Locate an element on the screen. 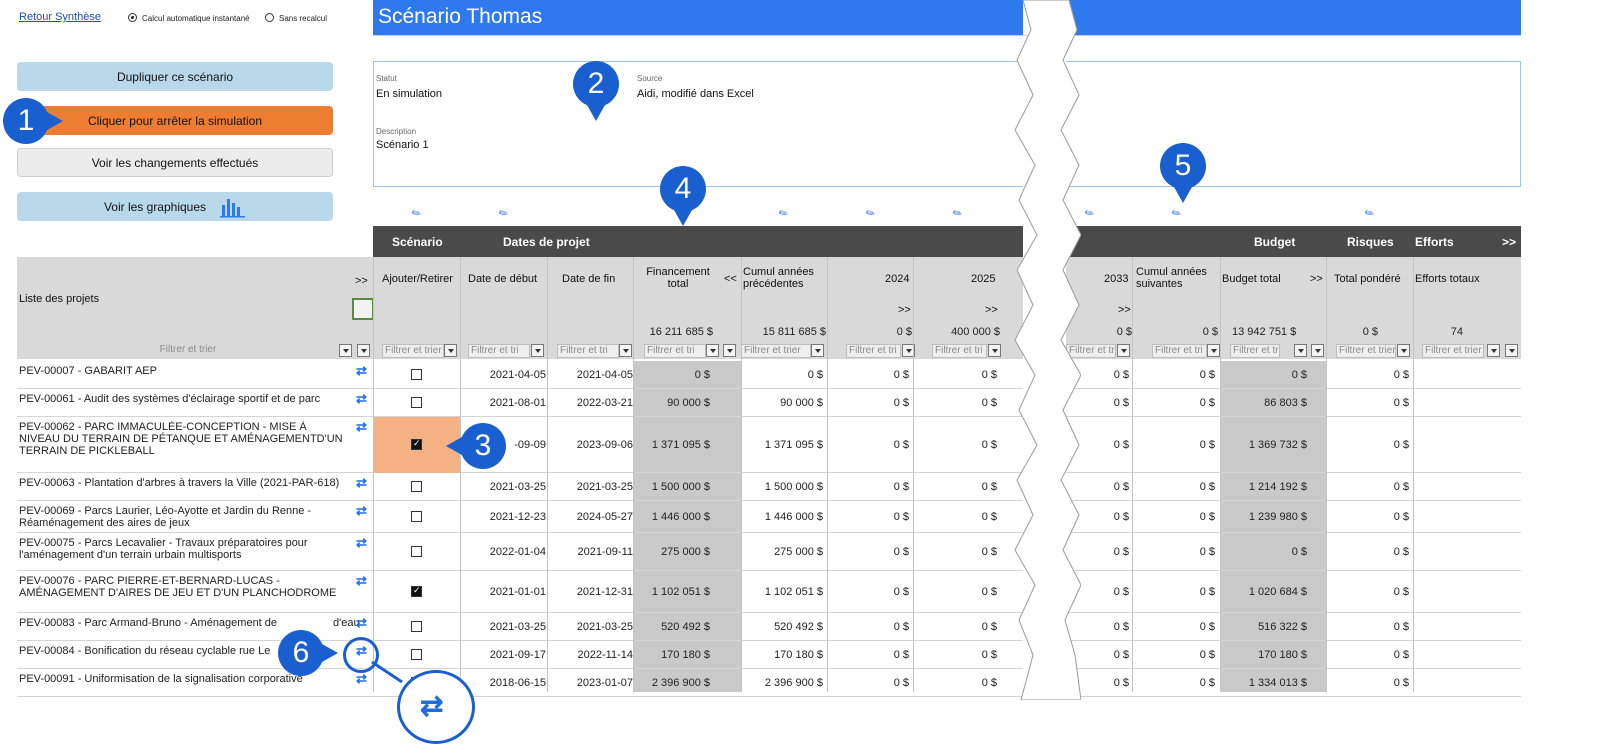 The image size is (1600, 756). radio-auto: Calcul automatique instantané is located at coordinates (189, 18).